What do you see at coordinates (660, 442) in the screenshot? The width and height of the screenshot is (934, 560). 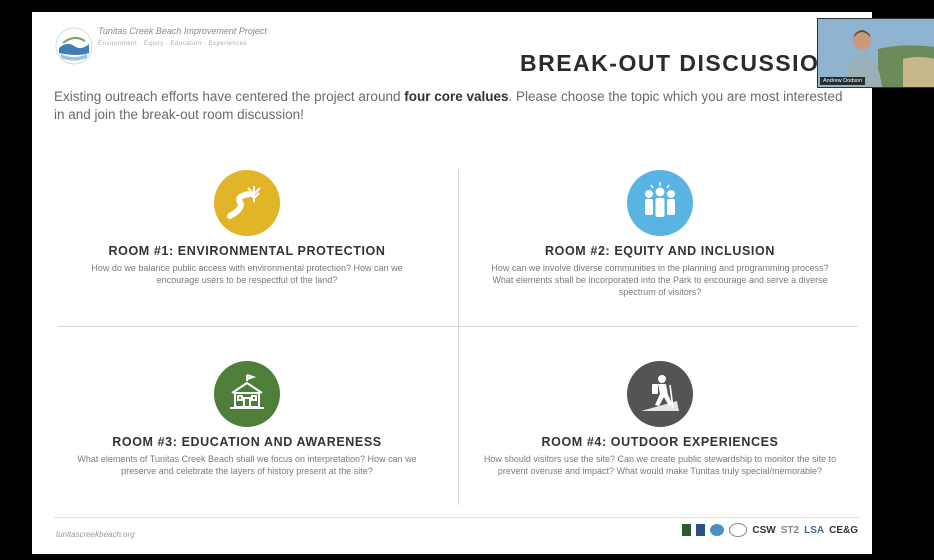 I see `room-4-title: ROOM #4: OUTDOOR EXPERIENCES` at bounding box center [660, 442].